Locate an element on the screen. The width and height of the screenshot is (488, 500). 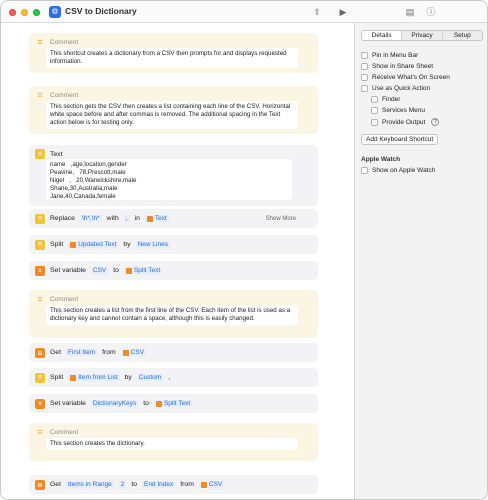
comment-text: This section creates the dictionary. is located at coordinates (172, 444).